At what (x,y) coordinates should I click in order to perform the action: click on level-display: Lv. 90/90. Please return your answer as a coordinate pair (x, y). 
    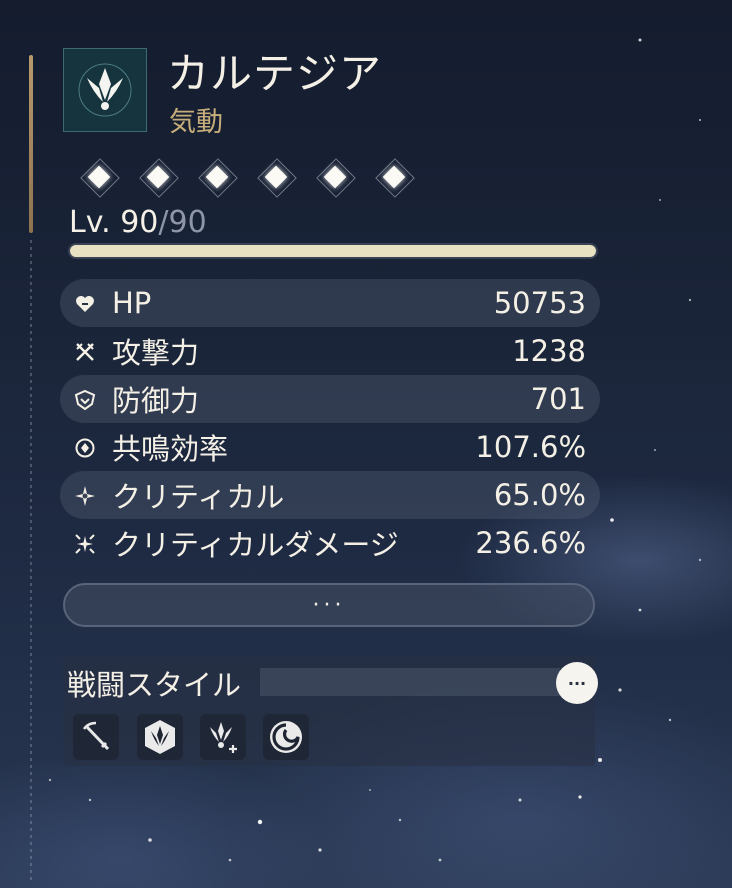
    Looking at the image, I should click on (138, 222).